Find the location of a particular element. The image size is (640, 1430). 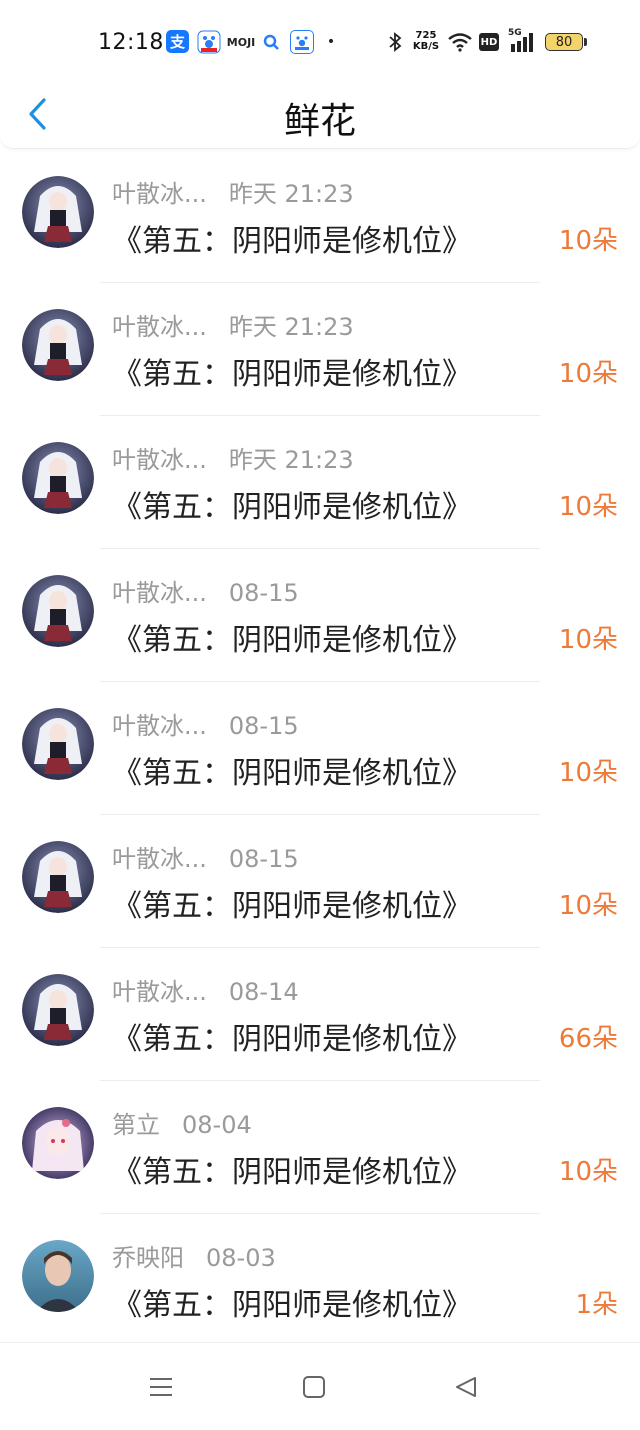

system-back-button is located at coordinates (466, 1387).